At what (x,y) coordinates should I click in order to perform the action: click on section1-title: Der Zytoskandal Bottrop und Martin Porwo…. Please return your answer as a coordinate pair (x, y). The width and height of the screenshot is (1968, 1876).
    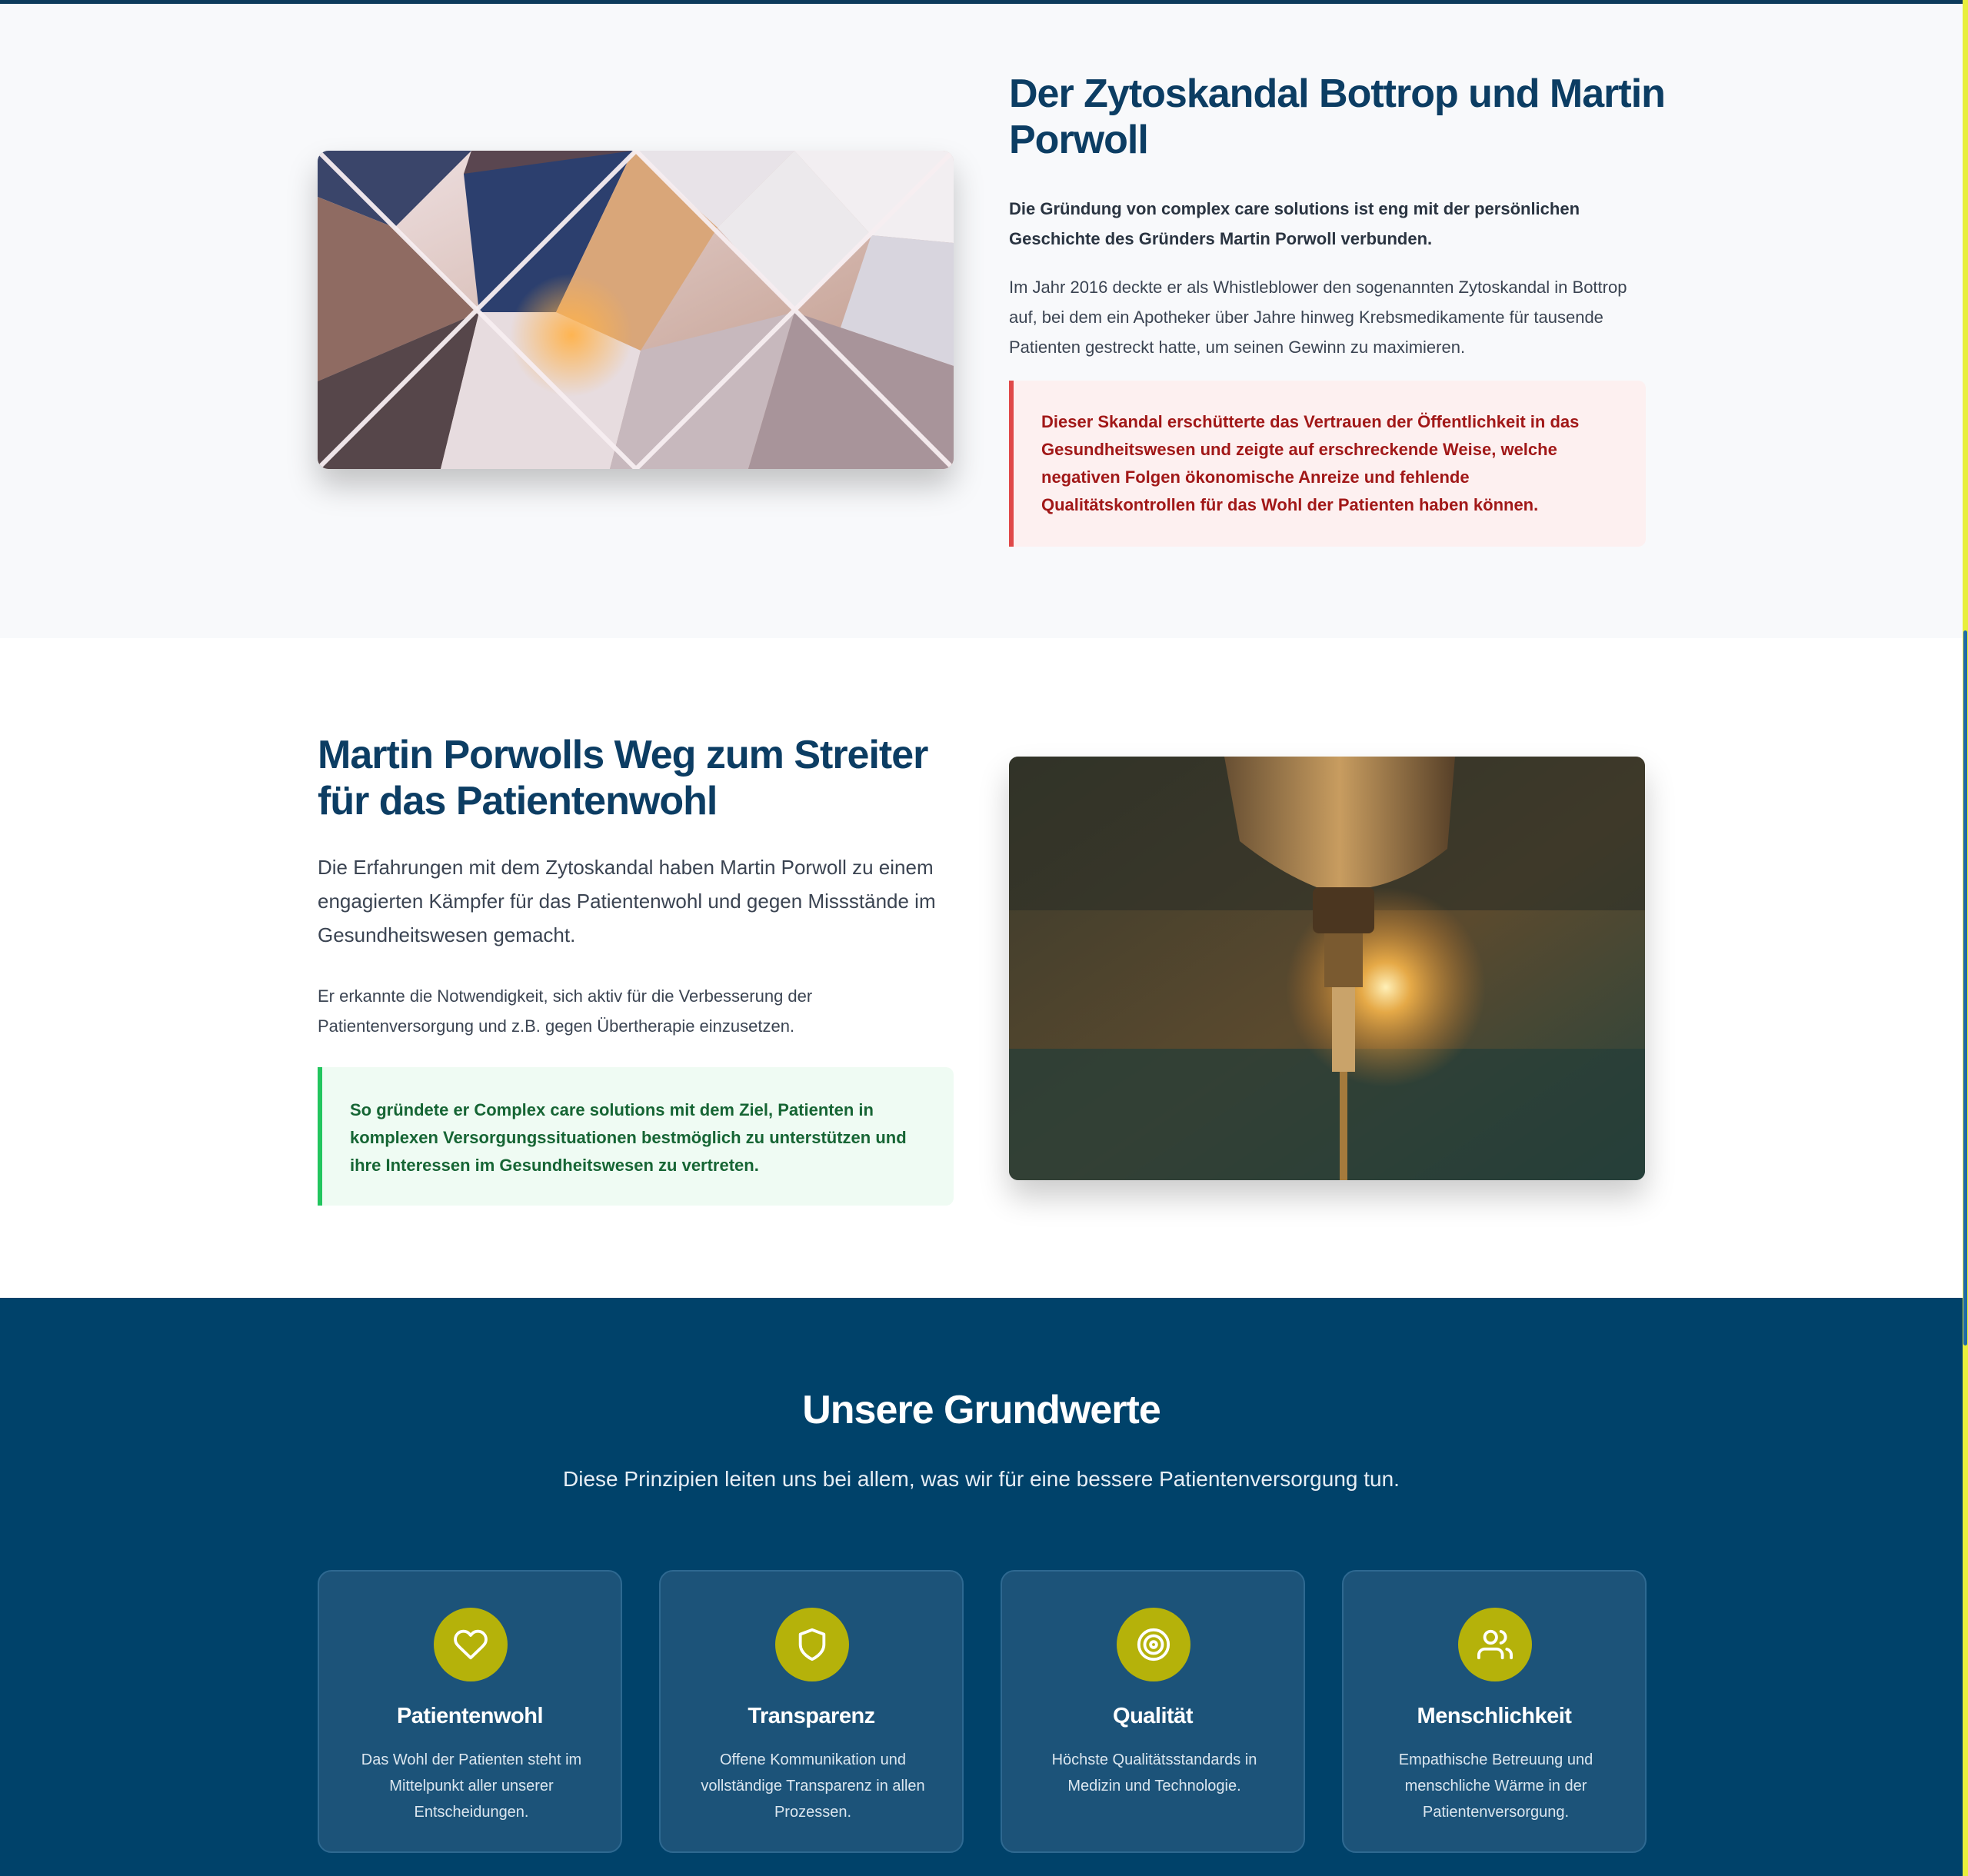
    Looking at the image, I should click on (1337, 117).